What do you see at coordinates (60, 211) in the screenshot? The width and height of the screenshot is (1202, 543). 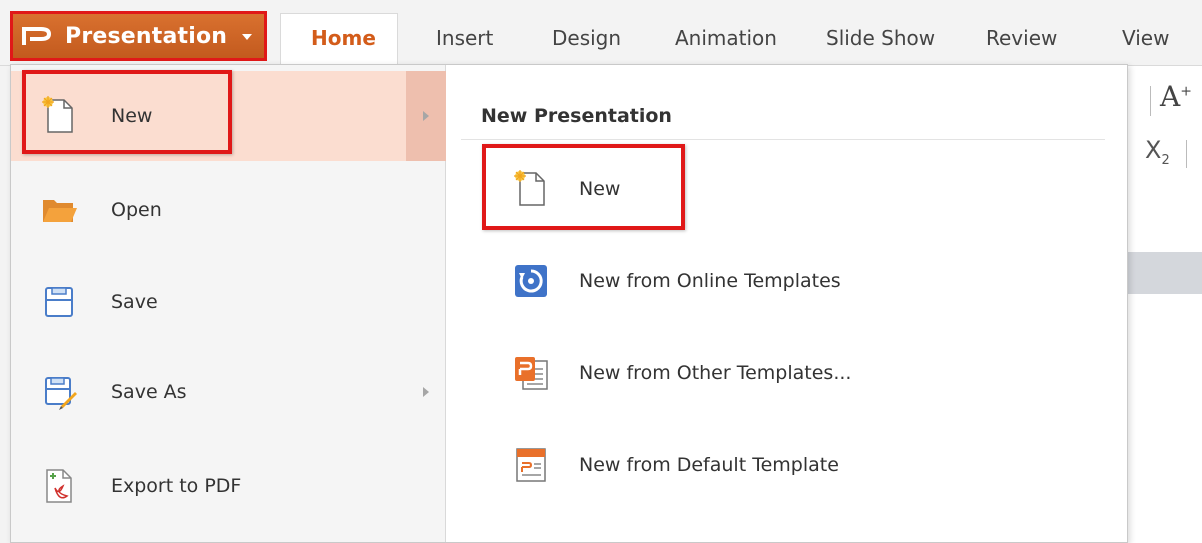 I see `folder-open-icon` at bounding box center [60, 211].